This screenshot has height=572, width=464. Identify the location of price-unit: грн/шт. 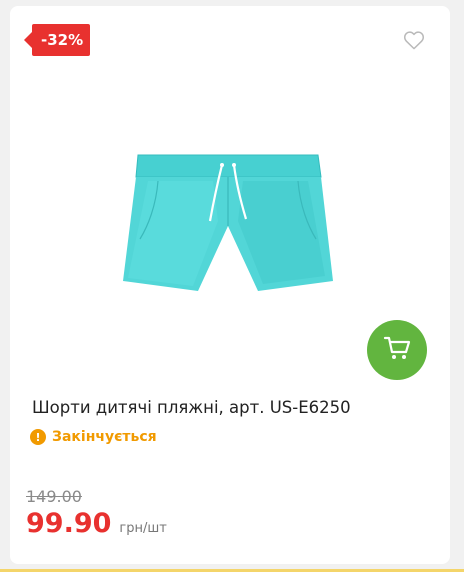
(143, 528).